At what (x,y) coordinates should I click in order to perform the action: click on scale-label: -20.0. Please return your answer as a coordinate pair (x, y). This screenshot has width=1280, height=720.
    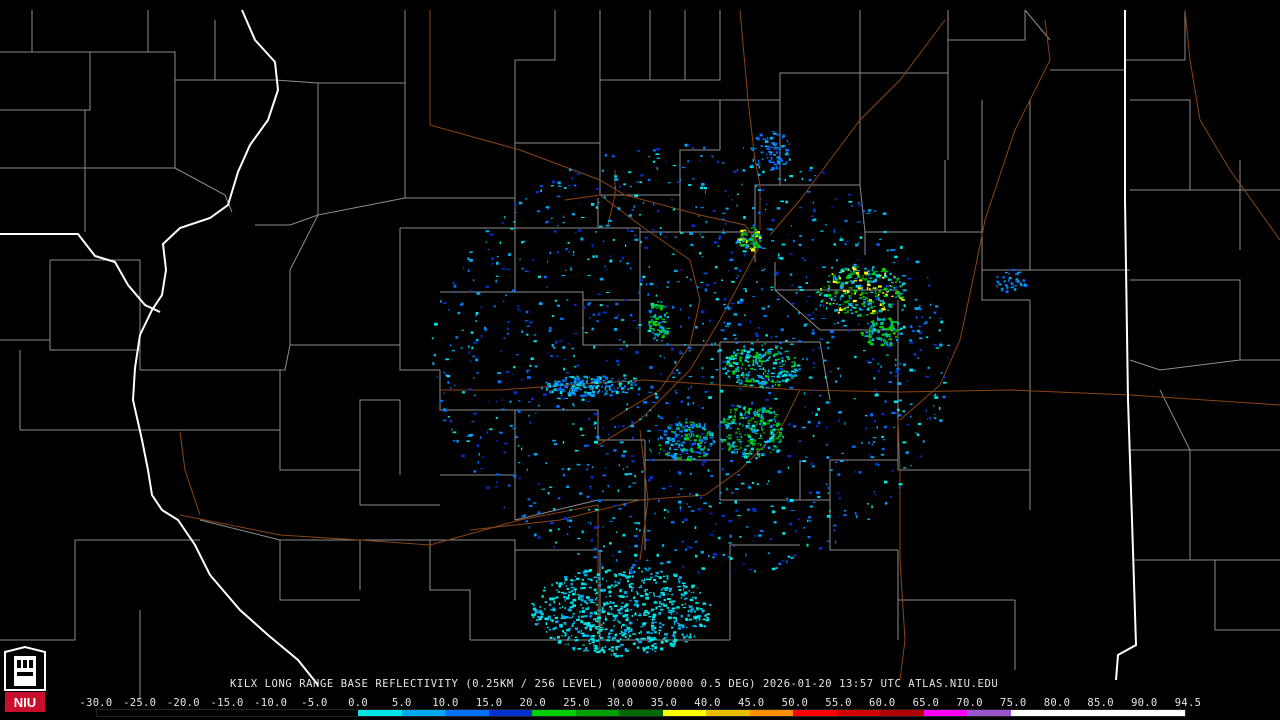
    Looking at the image, I should click on (183, 703).